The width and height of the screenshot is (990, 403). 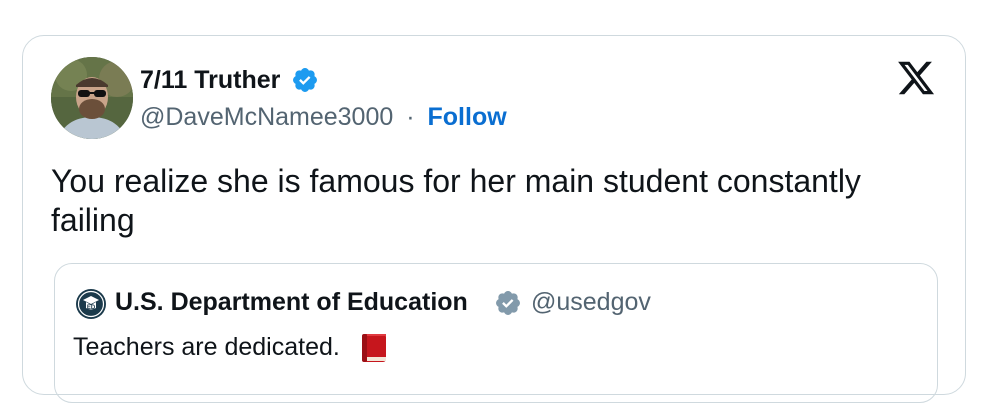 What do you see at coordinates (305, 80) in the screenshot?
I see `verified-badge-icon` at bounding box center [305, 80].